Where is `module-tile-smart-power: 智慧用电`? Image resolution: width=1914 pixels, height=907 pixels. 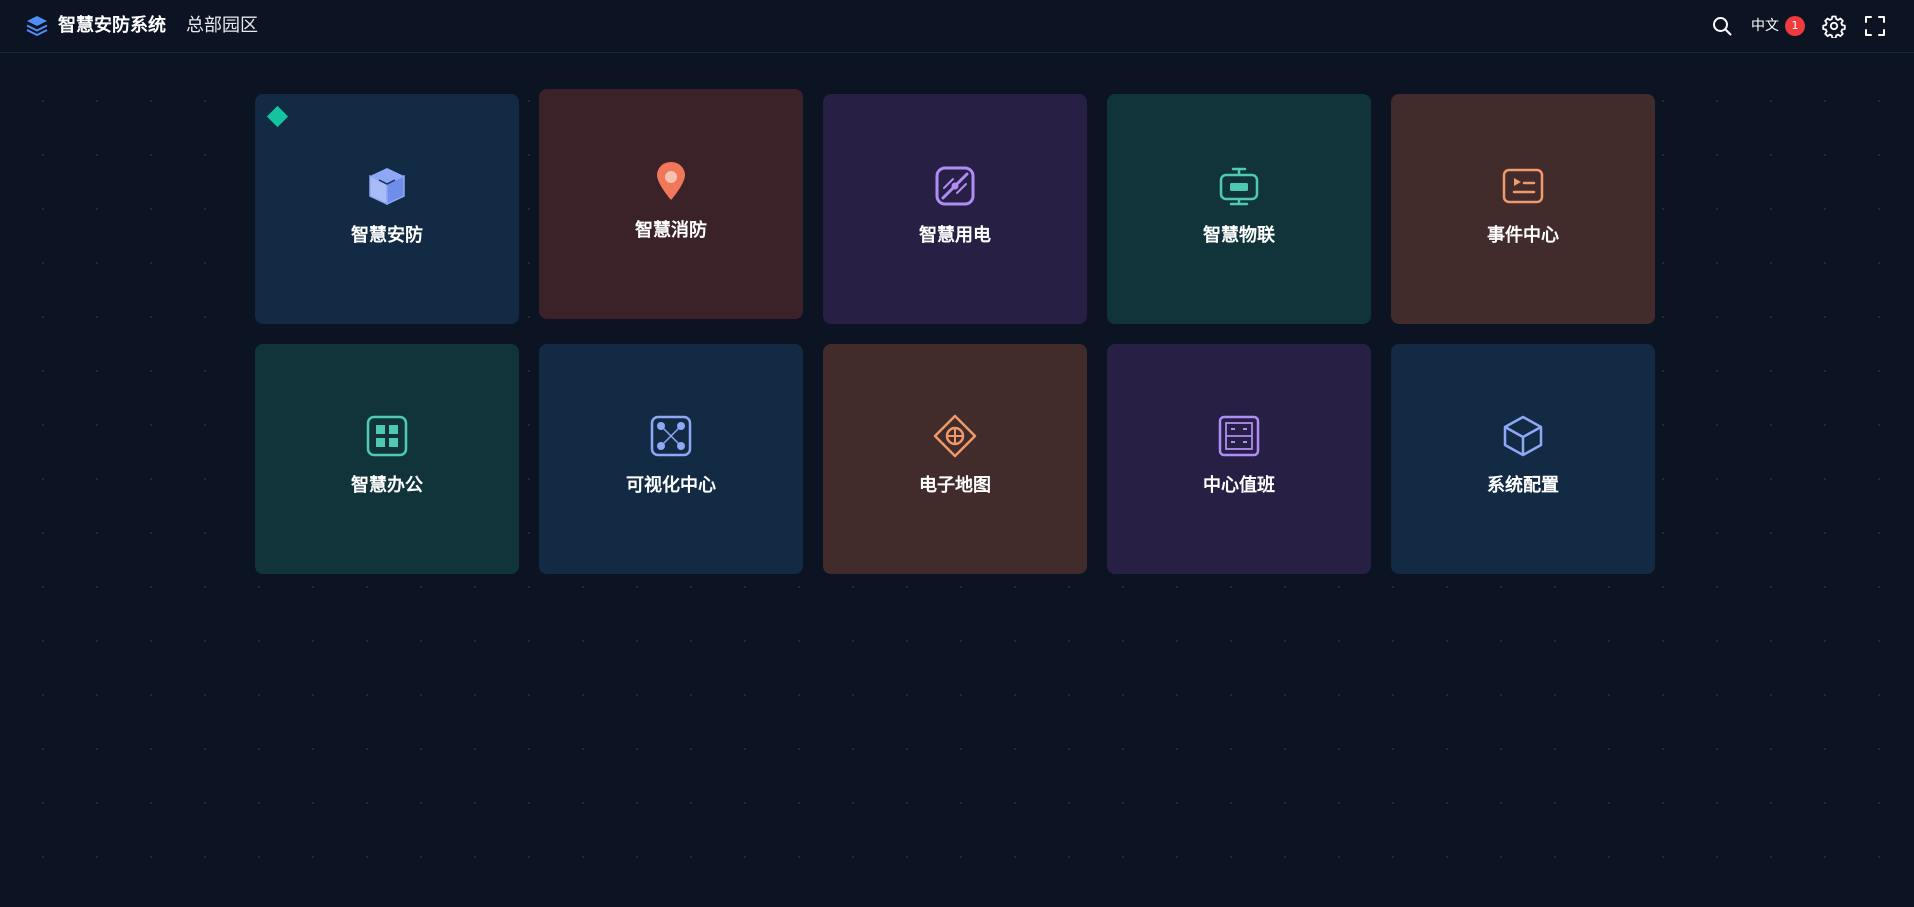
module-tile-smart-power: 智慧用电 is located at coordinates (955, 209).